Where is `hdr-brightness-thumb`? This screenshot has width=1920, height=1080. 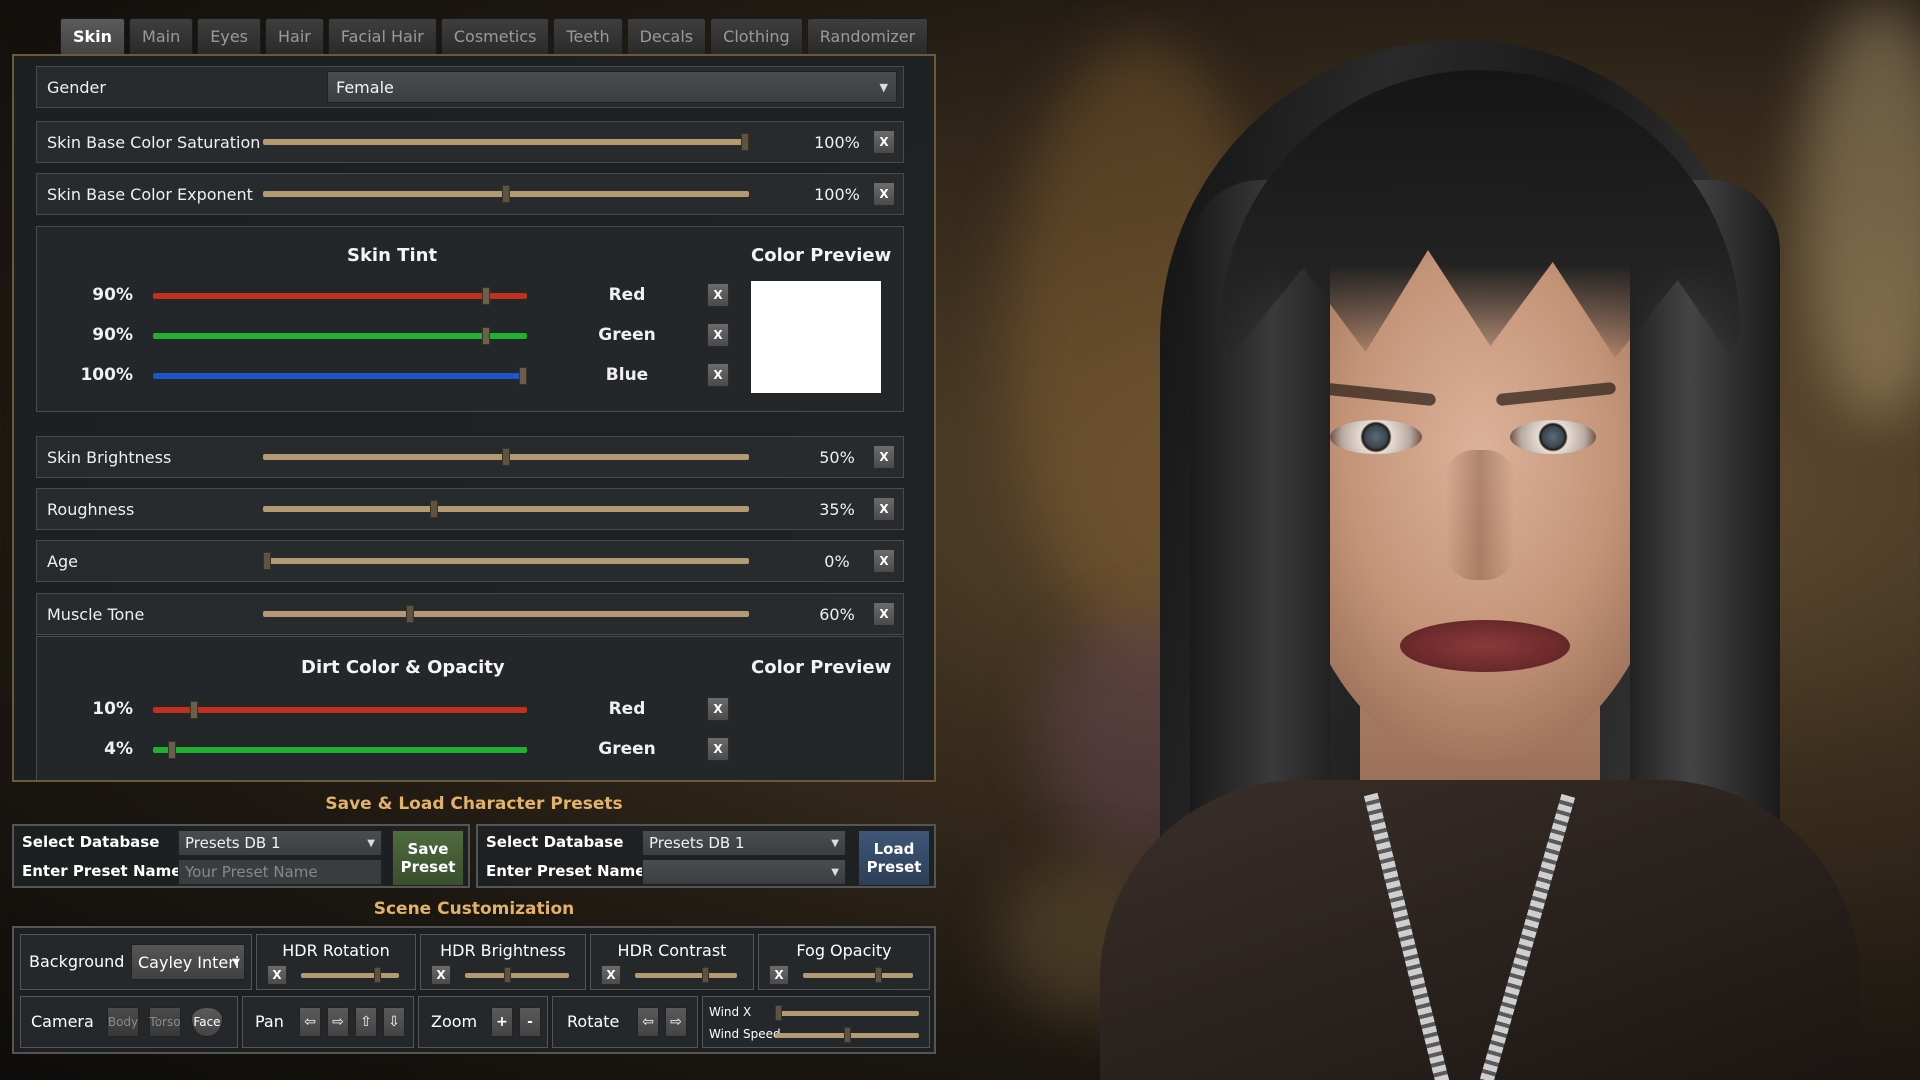
hdr-brightness-thumb is located at coordinates (507, 975).